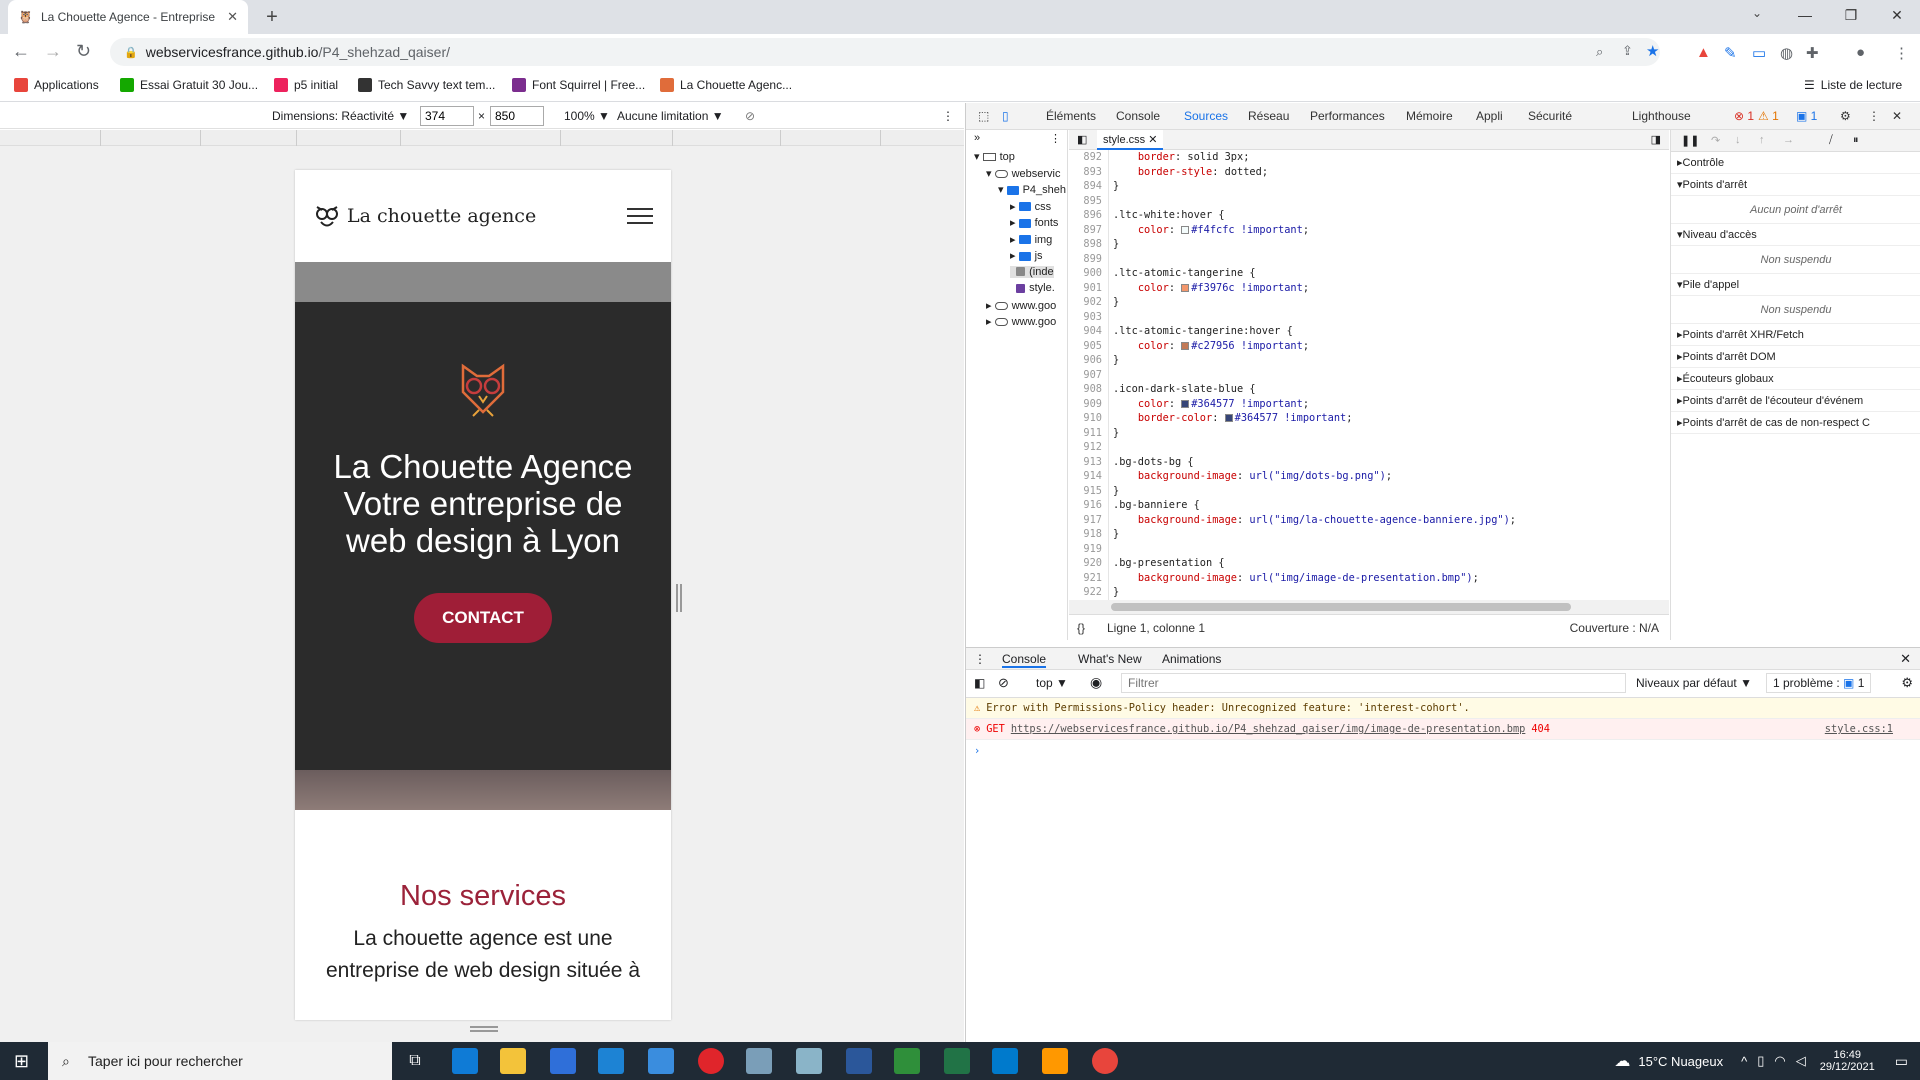 The width and height of the screenshot is (1920, 1080). Describe the element at coordinates (1023, 173) in the screenshot. I see `tree-item: ▾ webservic` at that location.